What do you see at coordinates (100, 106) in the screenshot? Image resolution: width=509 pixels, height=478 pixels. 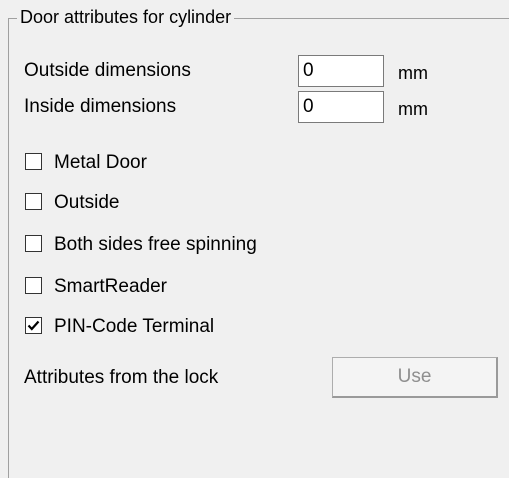 I see `inside-dimensions-label: Inside dimensions` at bounding box center [100, 106].